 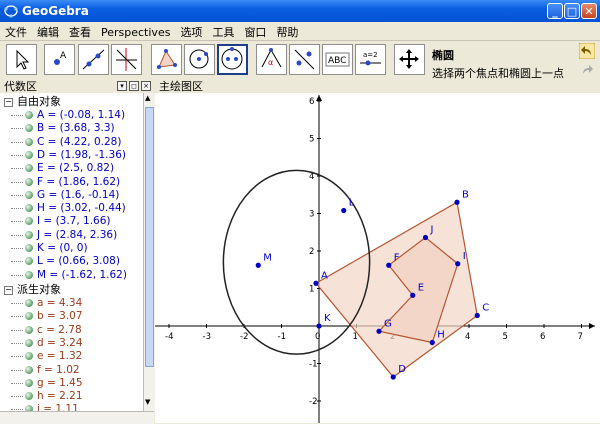 What do you see at coordinates (79, 181) in the screenshot?
I see `free-object-item-label: F = (1.86, 1.62)` at bounding box center [79, 181].